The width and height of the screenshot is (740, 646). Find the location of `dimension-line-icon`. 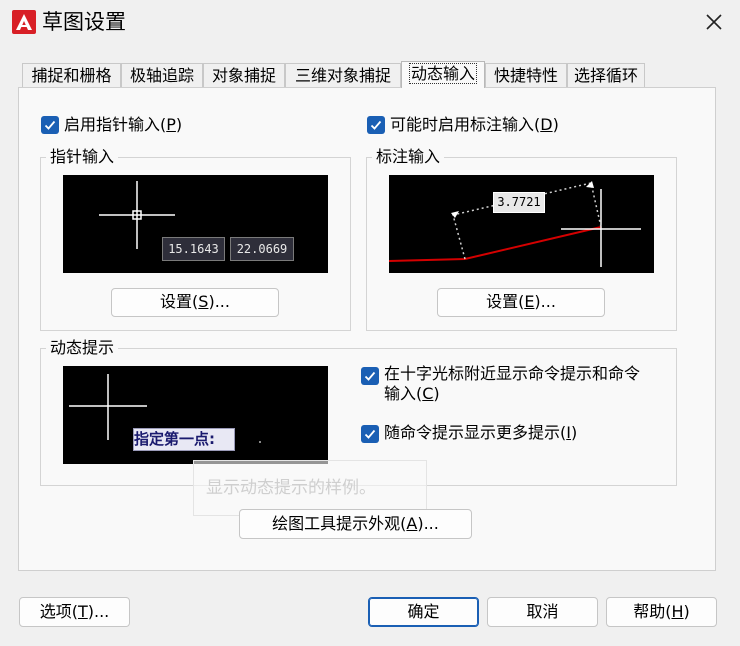

dimension-line-icon is located at coordinates (515, 224).